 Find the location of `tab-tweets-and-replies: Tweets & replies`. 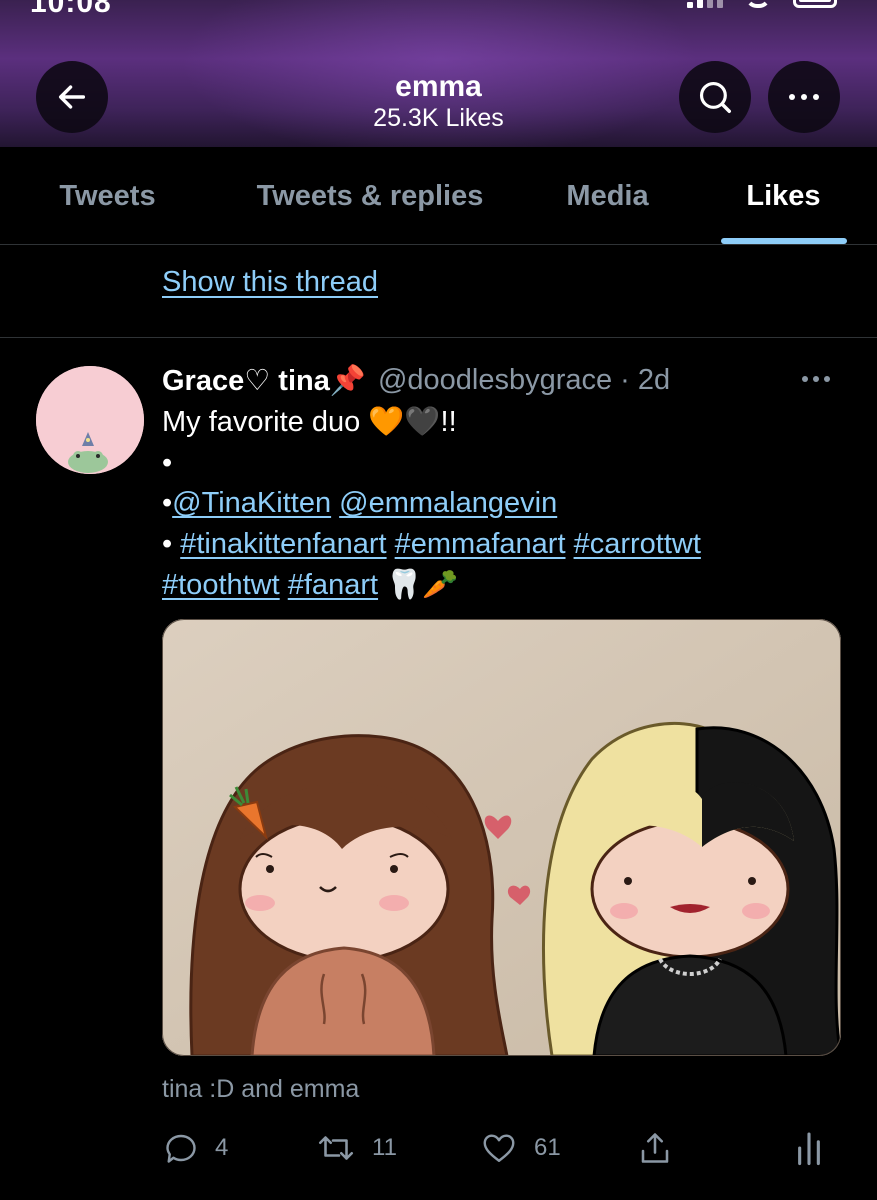

tab-tweets-and-replies: Tweets & replies is located at coordinates (370, 196).